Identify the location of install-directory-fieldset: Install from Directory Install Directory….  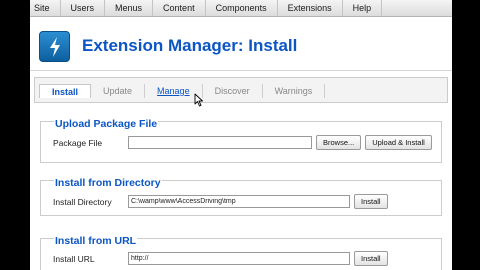
(241, 196).